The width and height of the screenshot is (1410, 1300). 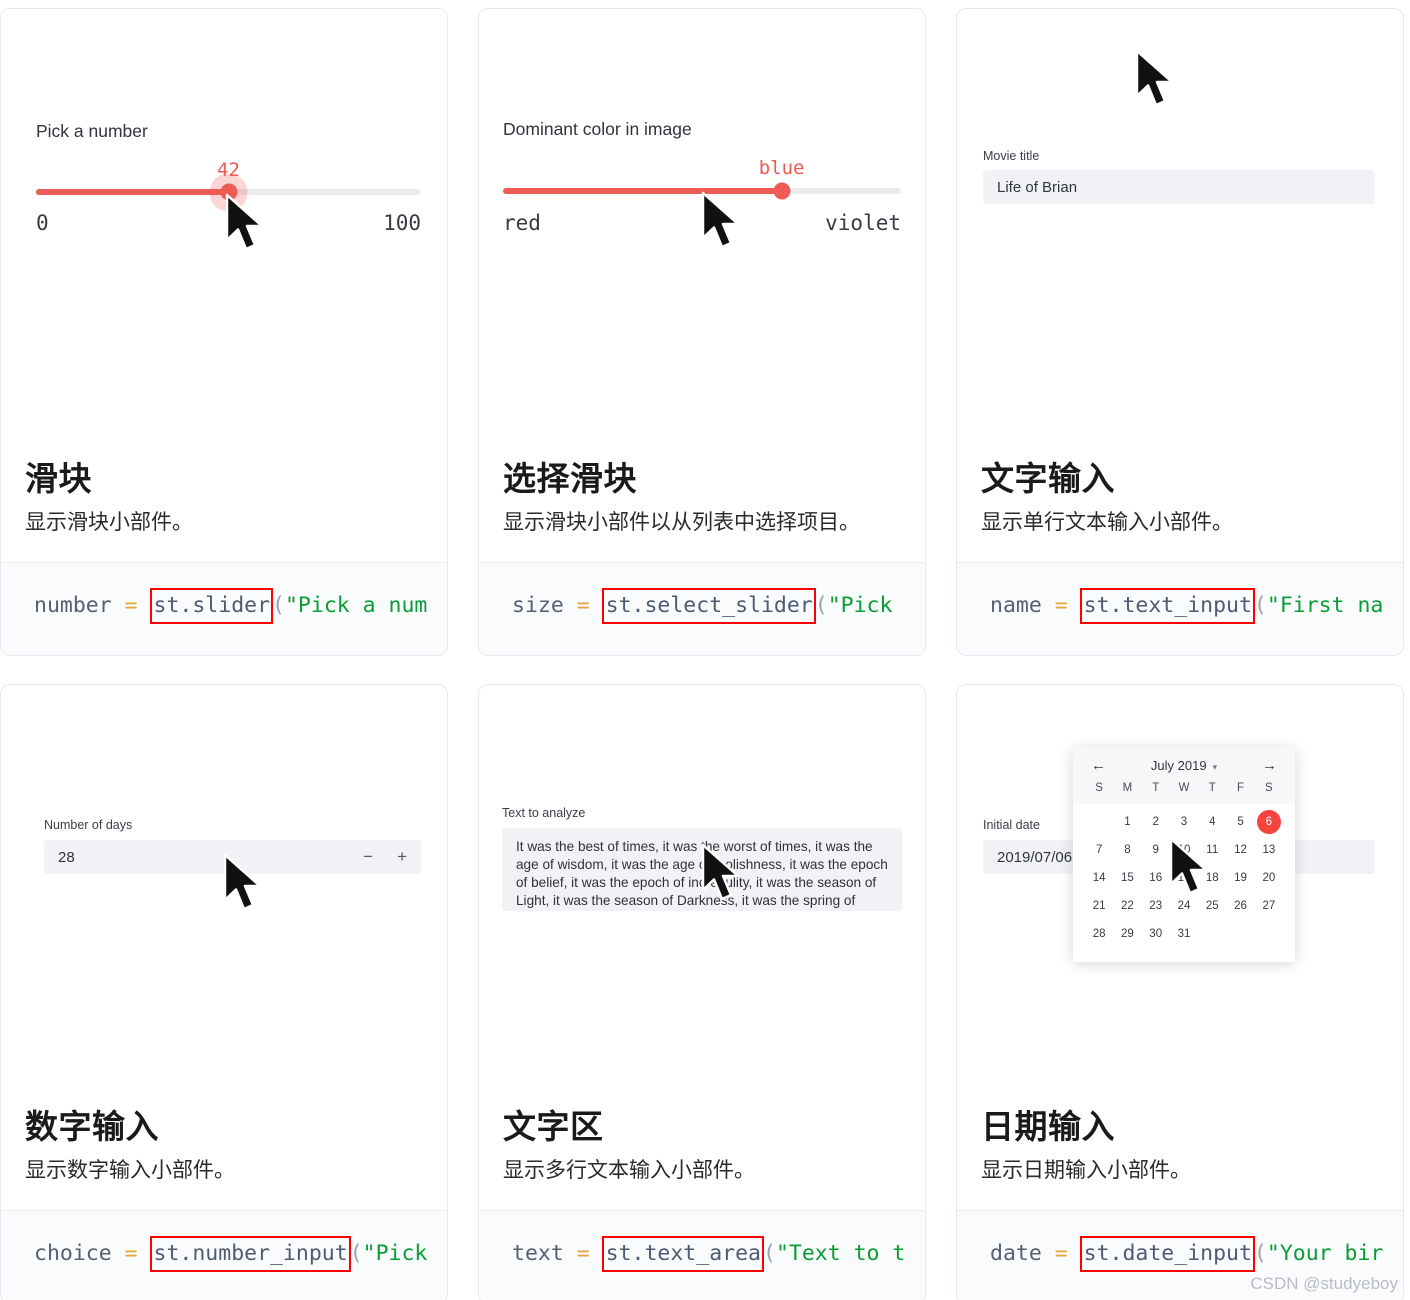 What do you see at coordinates (228, 178) in the screenshot?
I see `slider-widget: Pick a number 42 0 100` at bounding box center [228, 178].